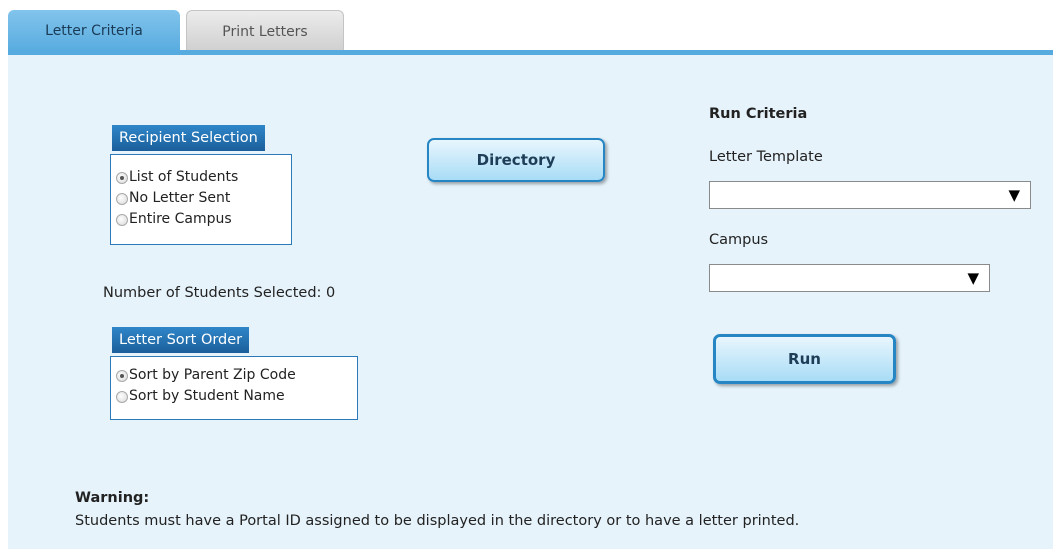 The image size is (1053, 549). I want to click on students-selected-count: Number of Students Selected: 0, so click(219, 293).